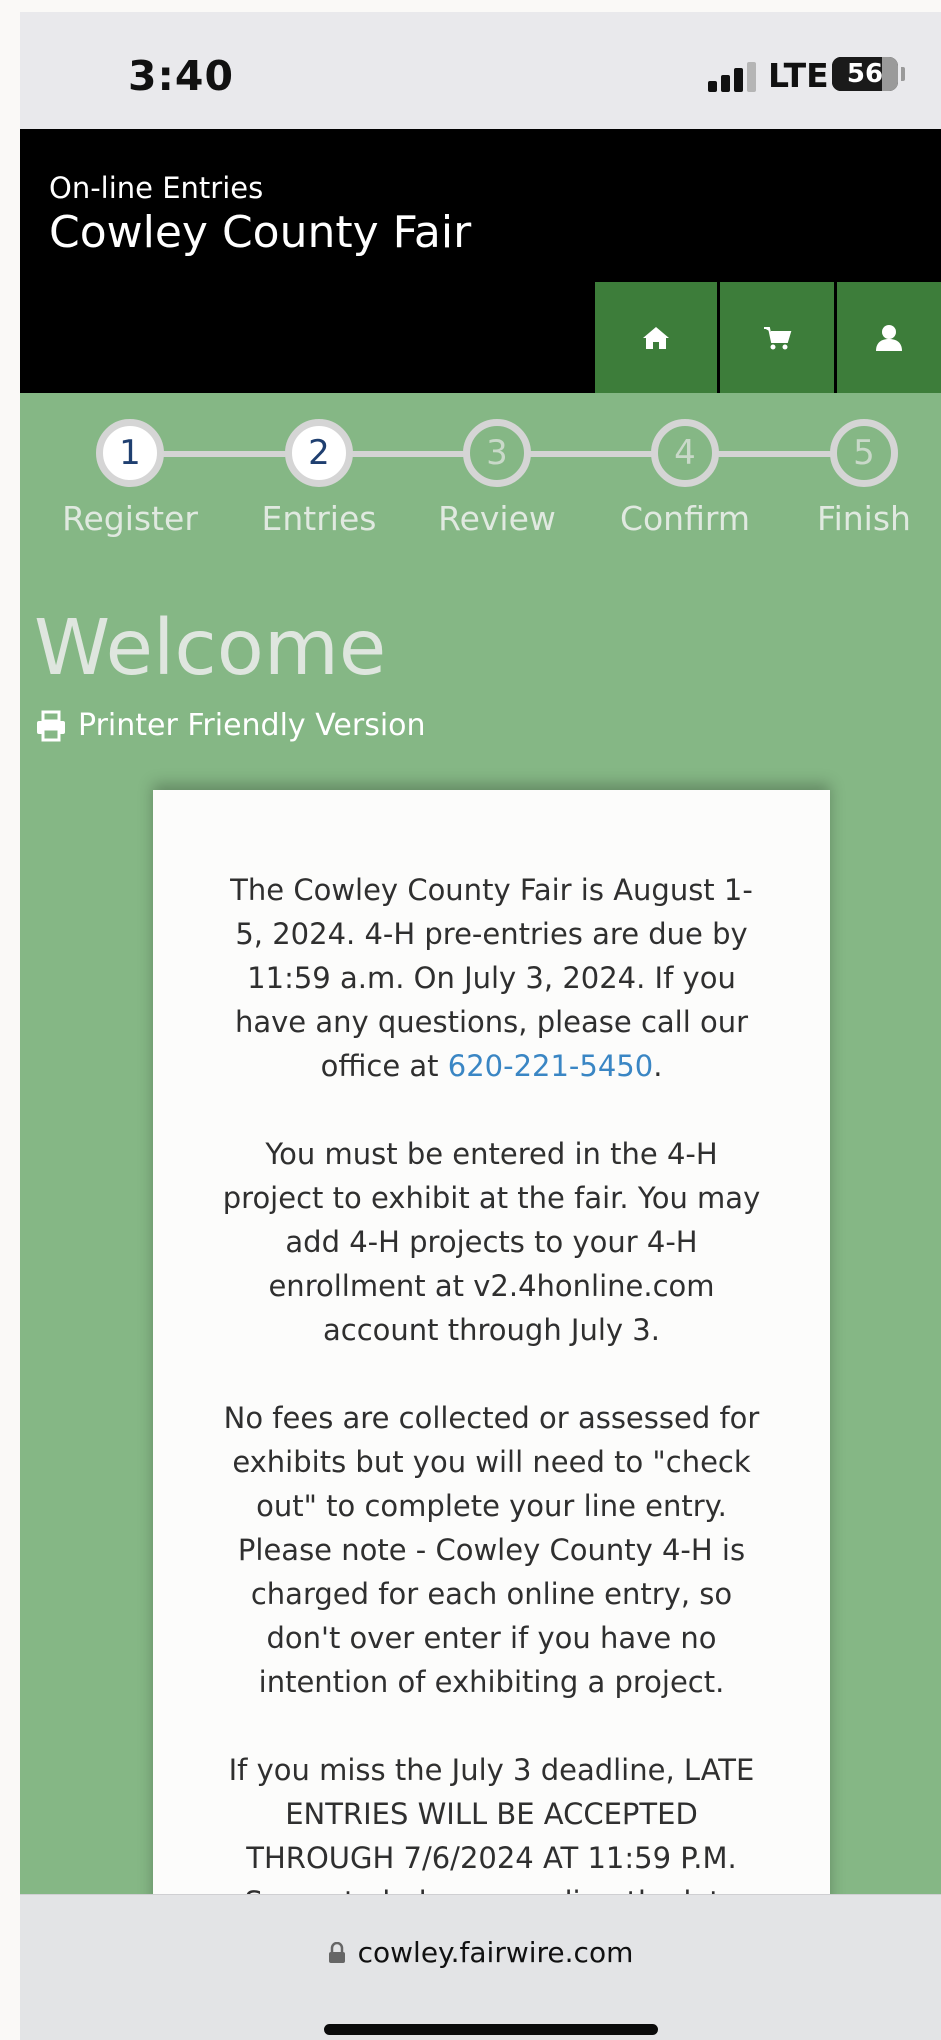 This screenshot has width=941, height=2040. Describe the element at coordinates (497, 518) in the screenshot. I see `step-3-label: Review` at that location.